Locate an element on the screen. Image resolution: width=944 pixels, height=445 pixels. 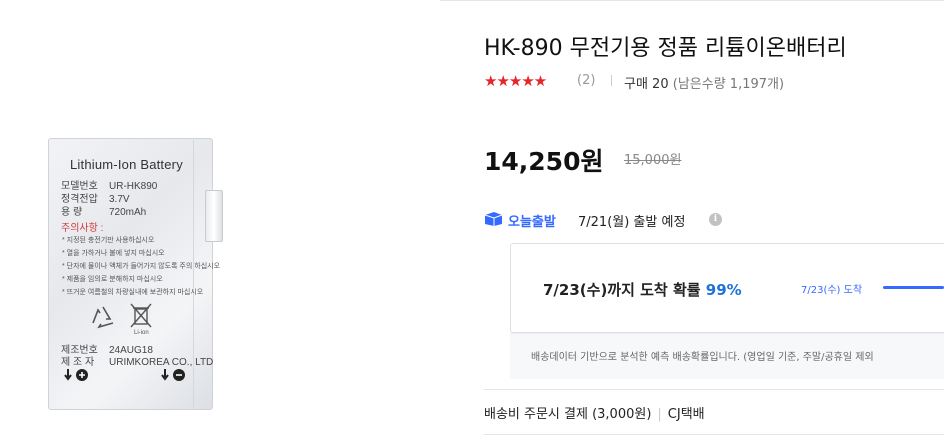
li-ion-mark: Li-ion is located at coordinates (141, 333).